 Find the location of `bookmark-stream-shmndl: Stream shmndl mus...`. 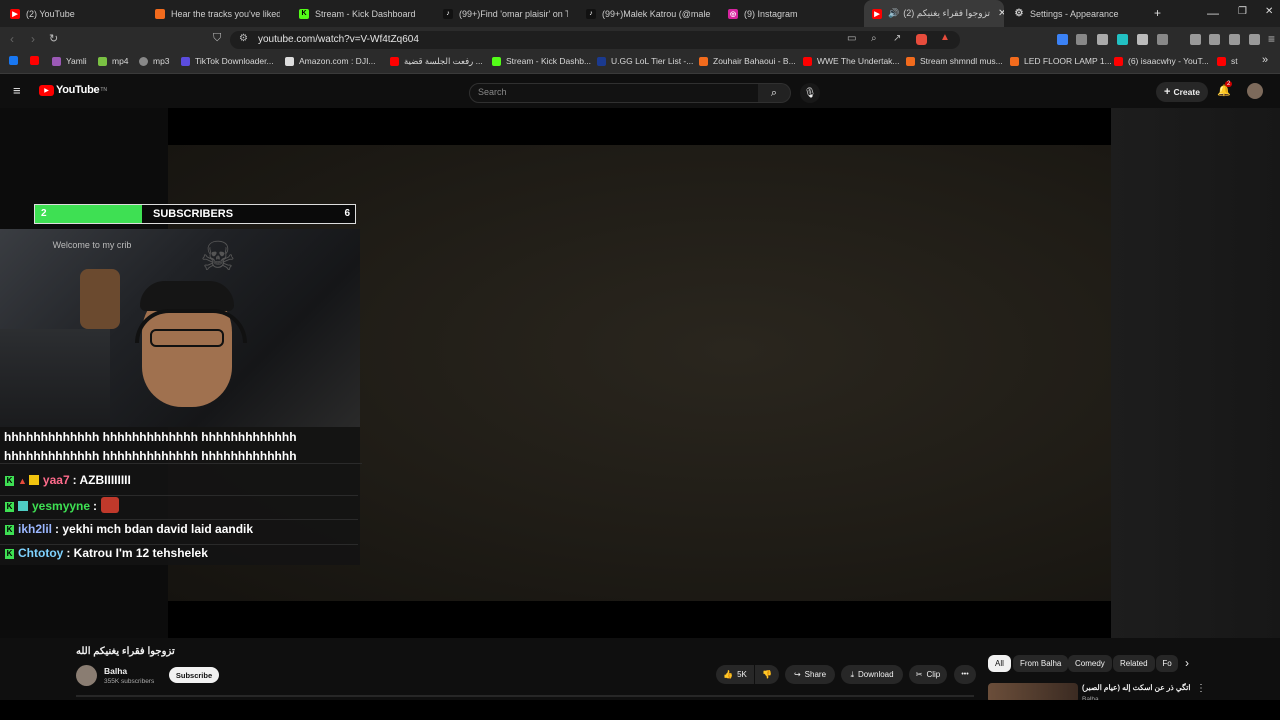

bookmark-stream-shmndl: Stream shmndl mus... is located at coordinates (954, 61).